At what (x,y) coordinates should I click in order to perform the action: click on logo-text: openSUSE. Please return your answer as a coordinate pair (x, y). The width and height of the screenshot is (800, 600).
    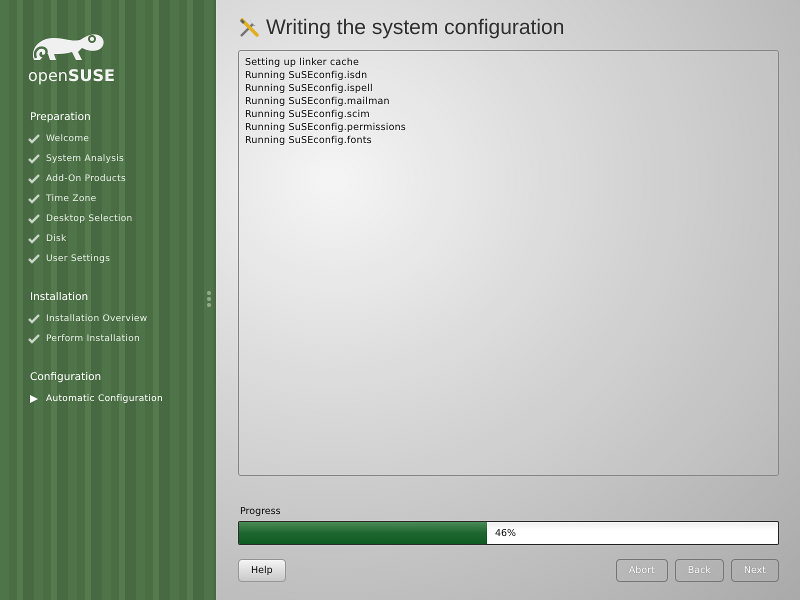
    Looking at the image, I should click on (71, 75).